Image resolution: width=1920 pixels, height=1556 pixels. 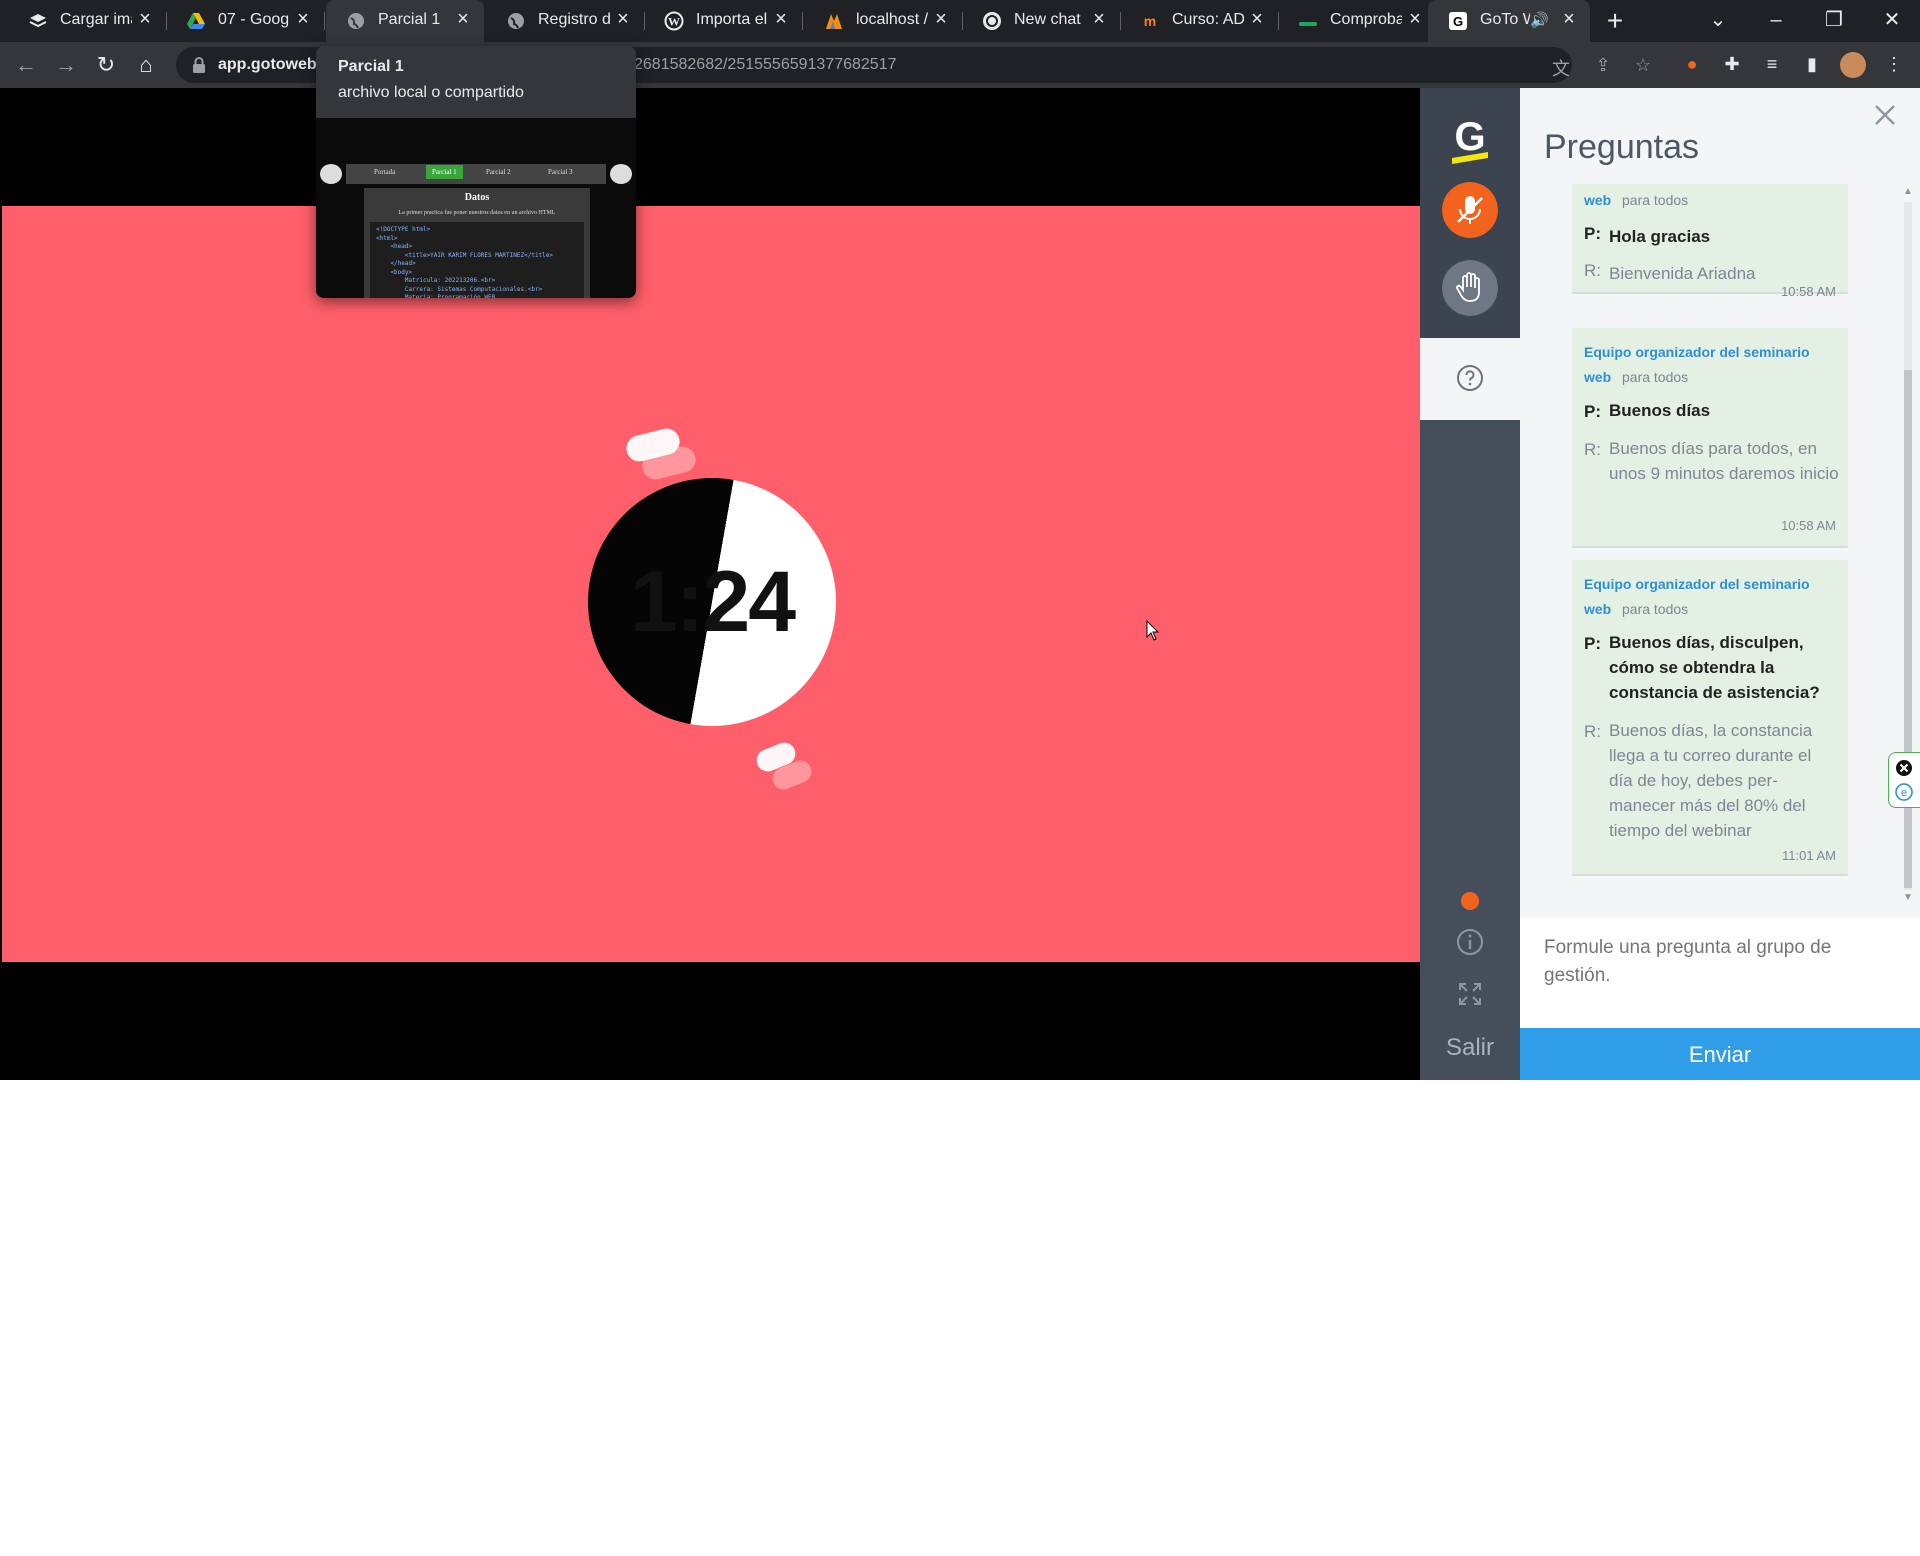 What do you see at coordinates (1470, 584) in the screenshot?
I see `control-rail: G Salir` at bounding box center [1470, 584].